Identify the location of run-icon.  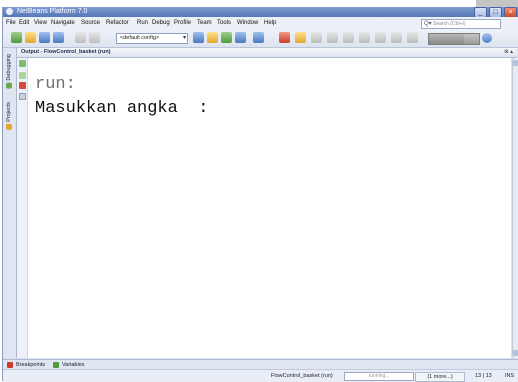
(226, 37).